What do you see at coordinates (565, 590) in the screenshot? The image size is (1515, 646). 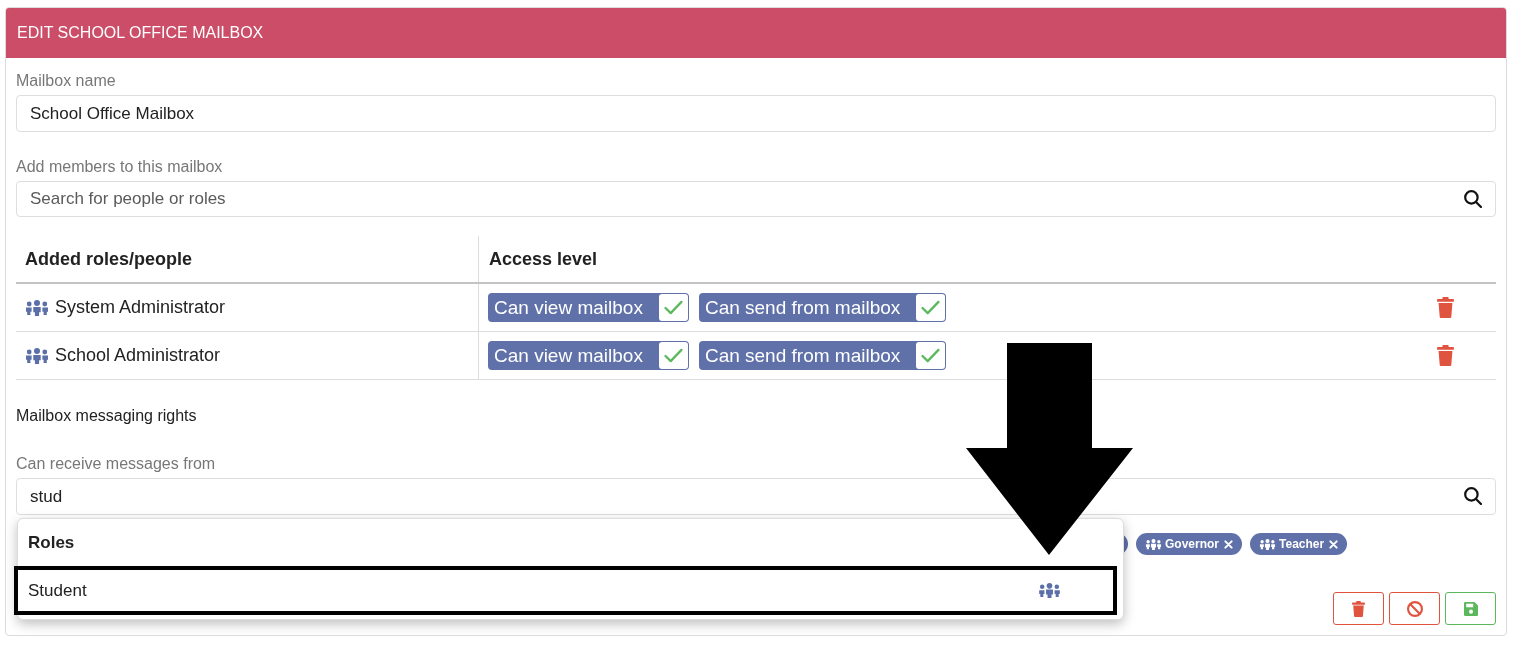 I see `dropdown-option: Student` at bounding box center [565, 590].